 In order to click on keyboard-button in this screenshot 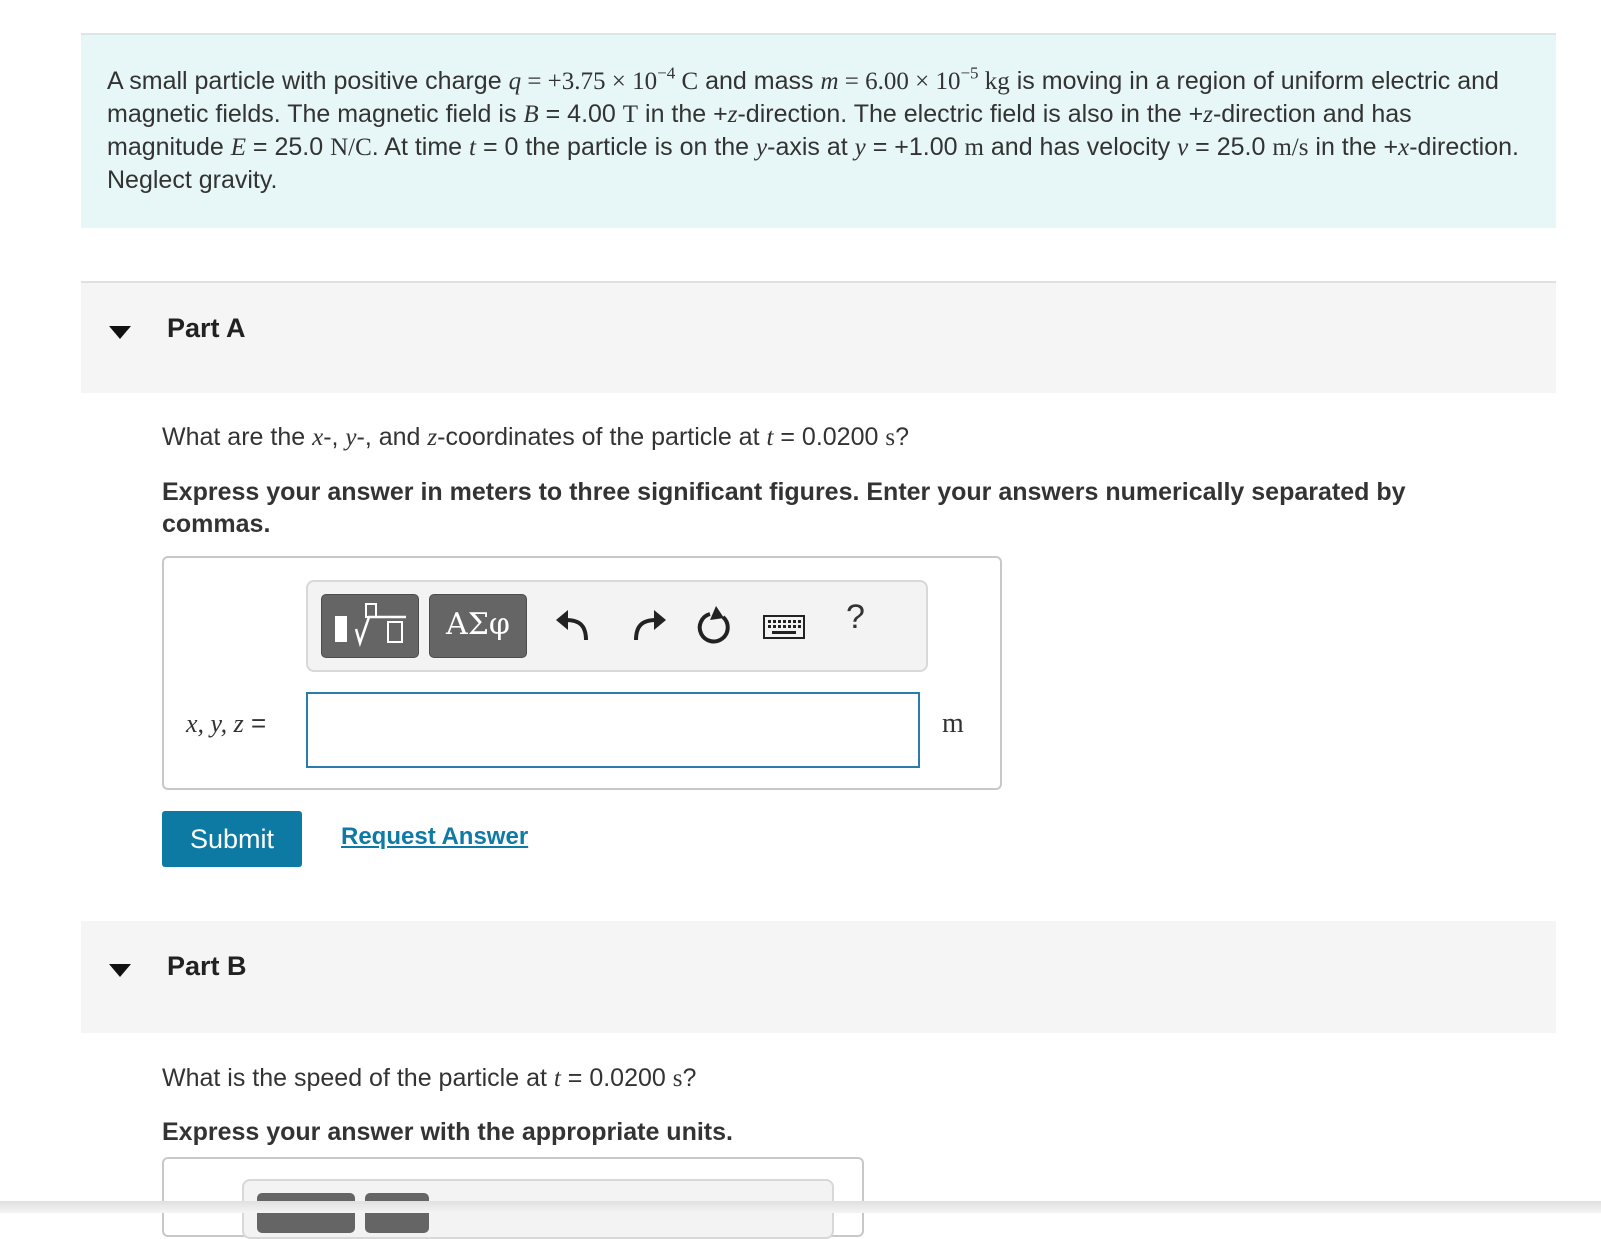, I will do `click(784, 626)`.